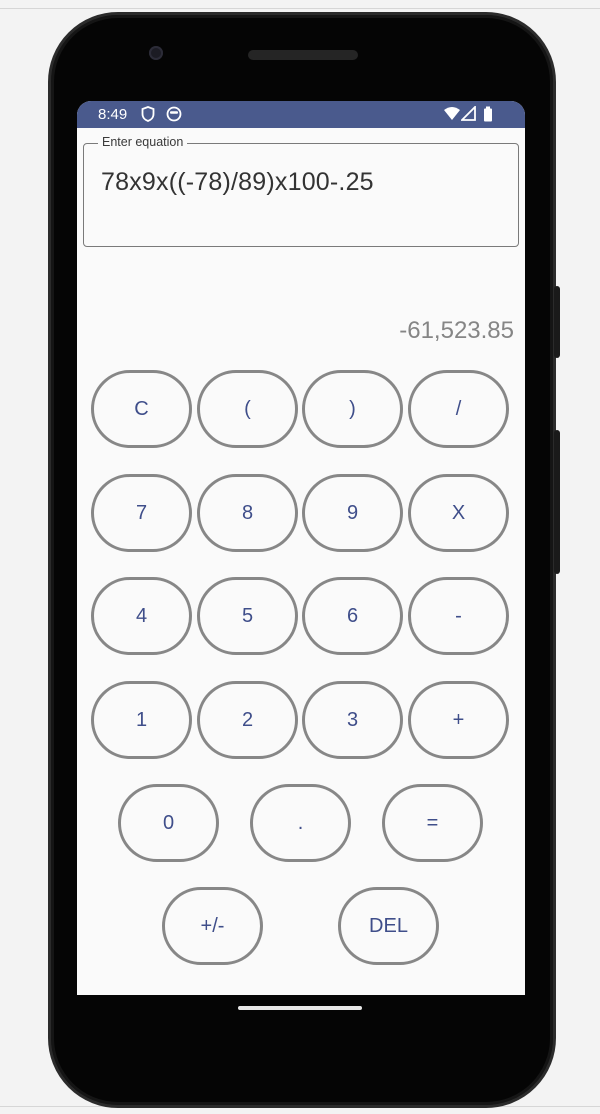 This screenshot has width=600, height=1114. What do you see at coordinates (432, 823) in the screenshot?
I see `equals-button: =` at bounding box center [432, 823].